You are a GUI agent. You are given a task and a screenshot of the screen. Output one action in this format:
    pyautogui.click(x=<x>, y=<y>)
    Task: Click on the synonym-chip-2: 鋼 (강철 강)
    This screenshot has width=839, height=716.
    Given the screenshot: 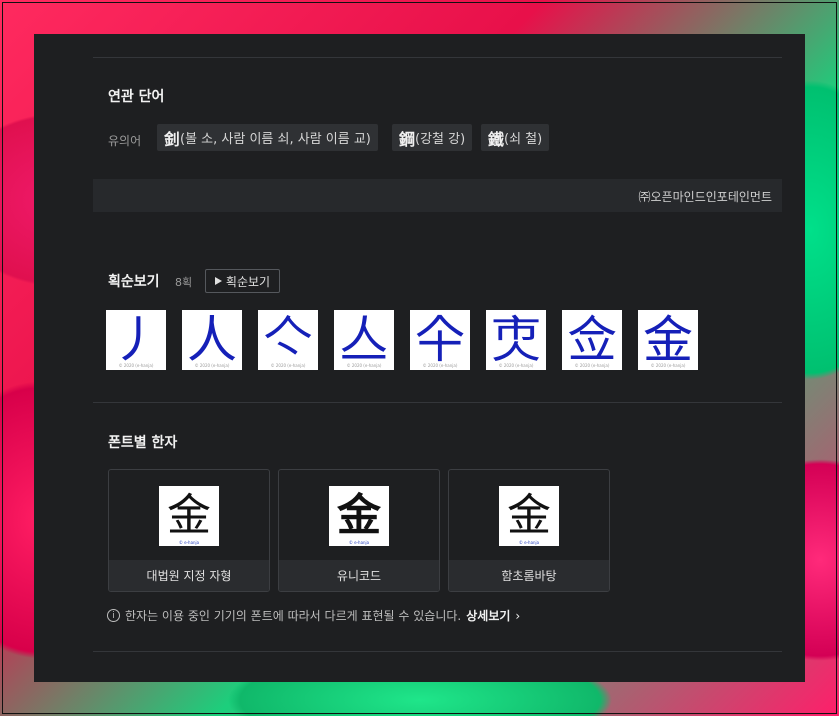 What is the action you would take?
    pyautogui.click(x=432, y=137)
    